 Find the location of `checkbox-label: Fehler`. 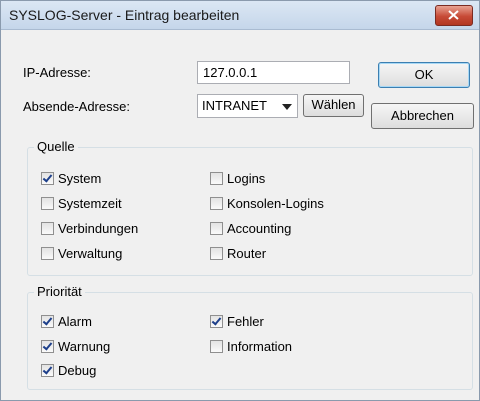

checkbox-label: Fehler is located at coordinates (245, 321).